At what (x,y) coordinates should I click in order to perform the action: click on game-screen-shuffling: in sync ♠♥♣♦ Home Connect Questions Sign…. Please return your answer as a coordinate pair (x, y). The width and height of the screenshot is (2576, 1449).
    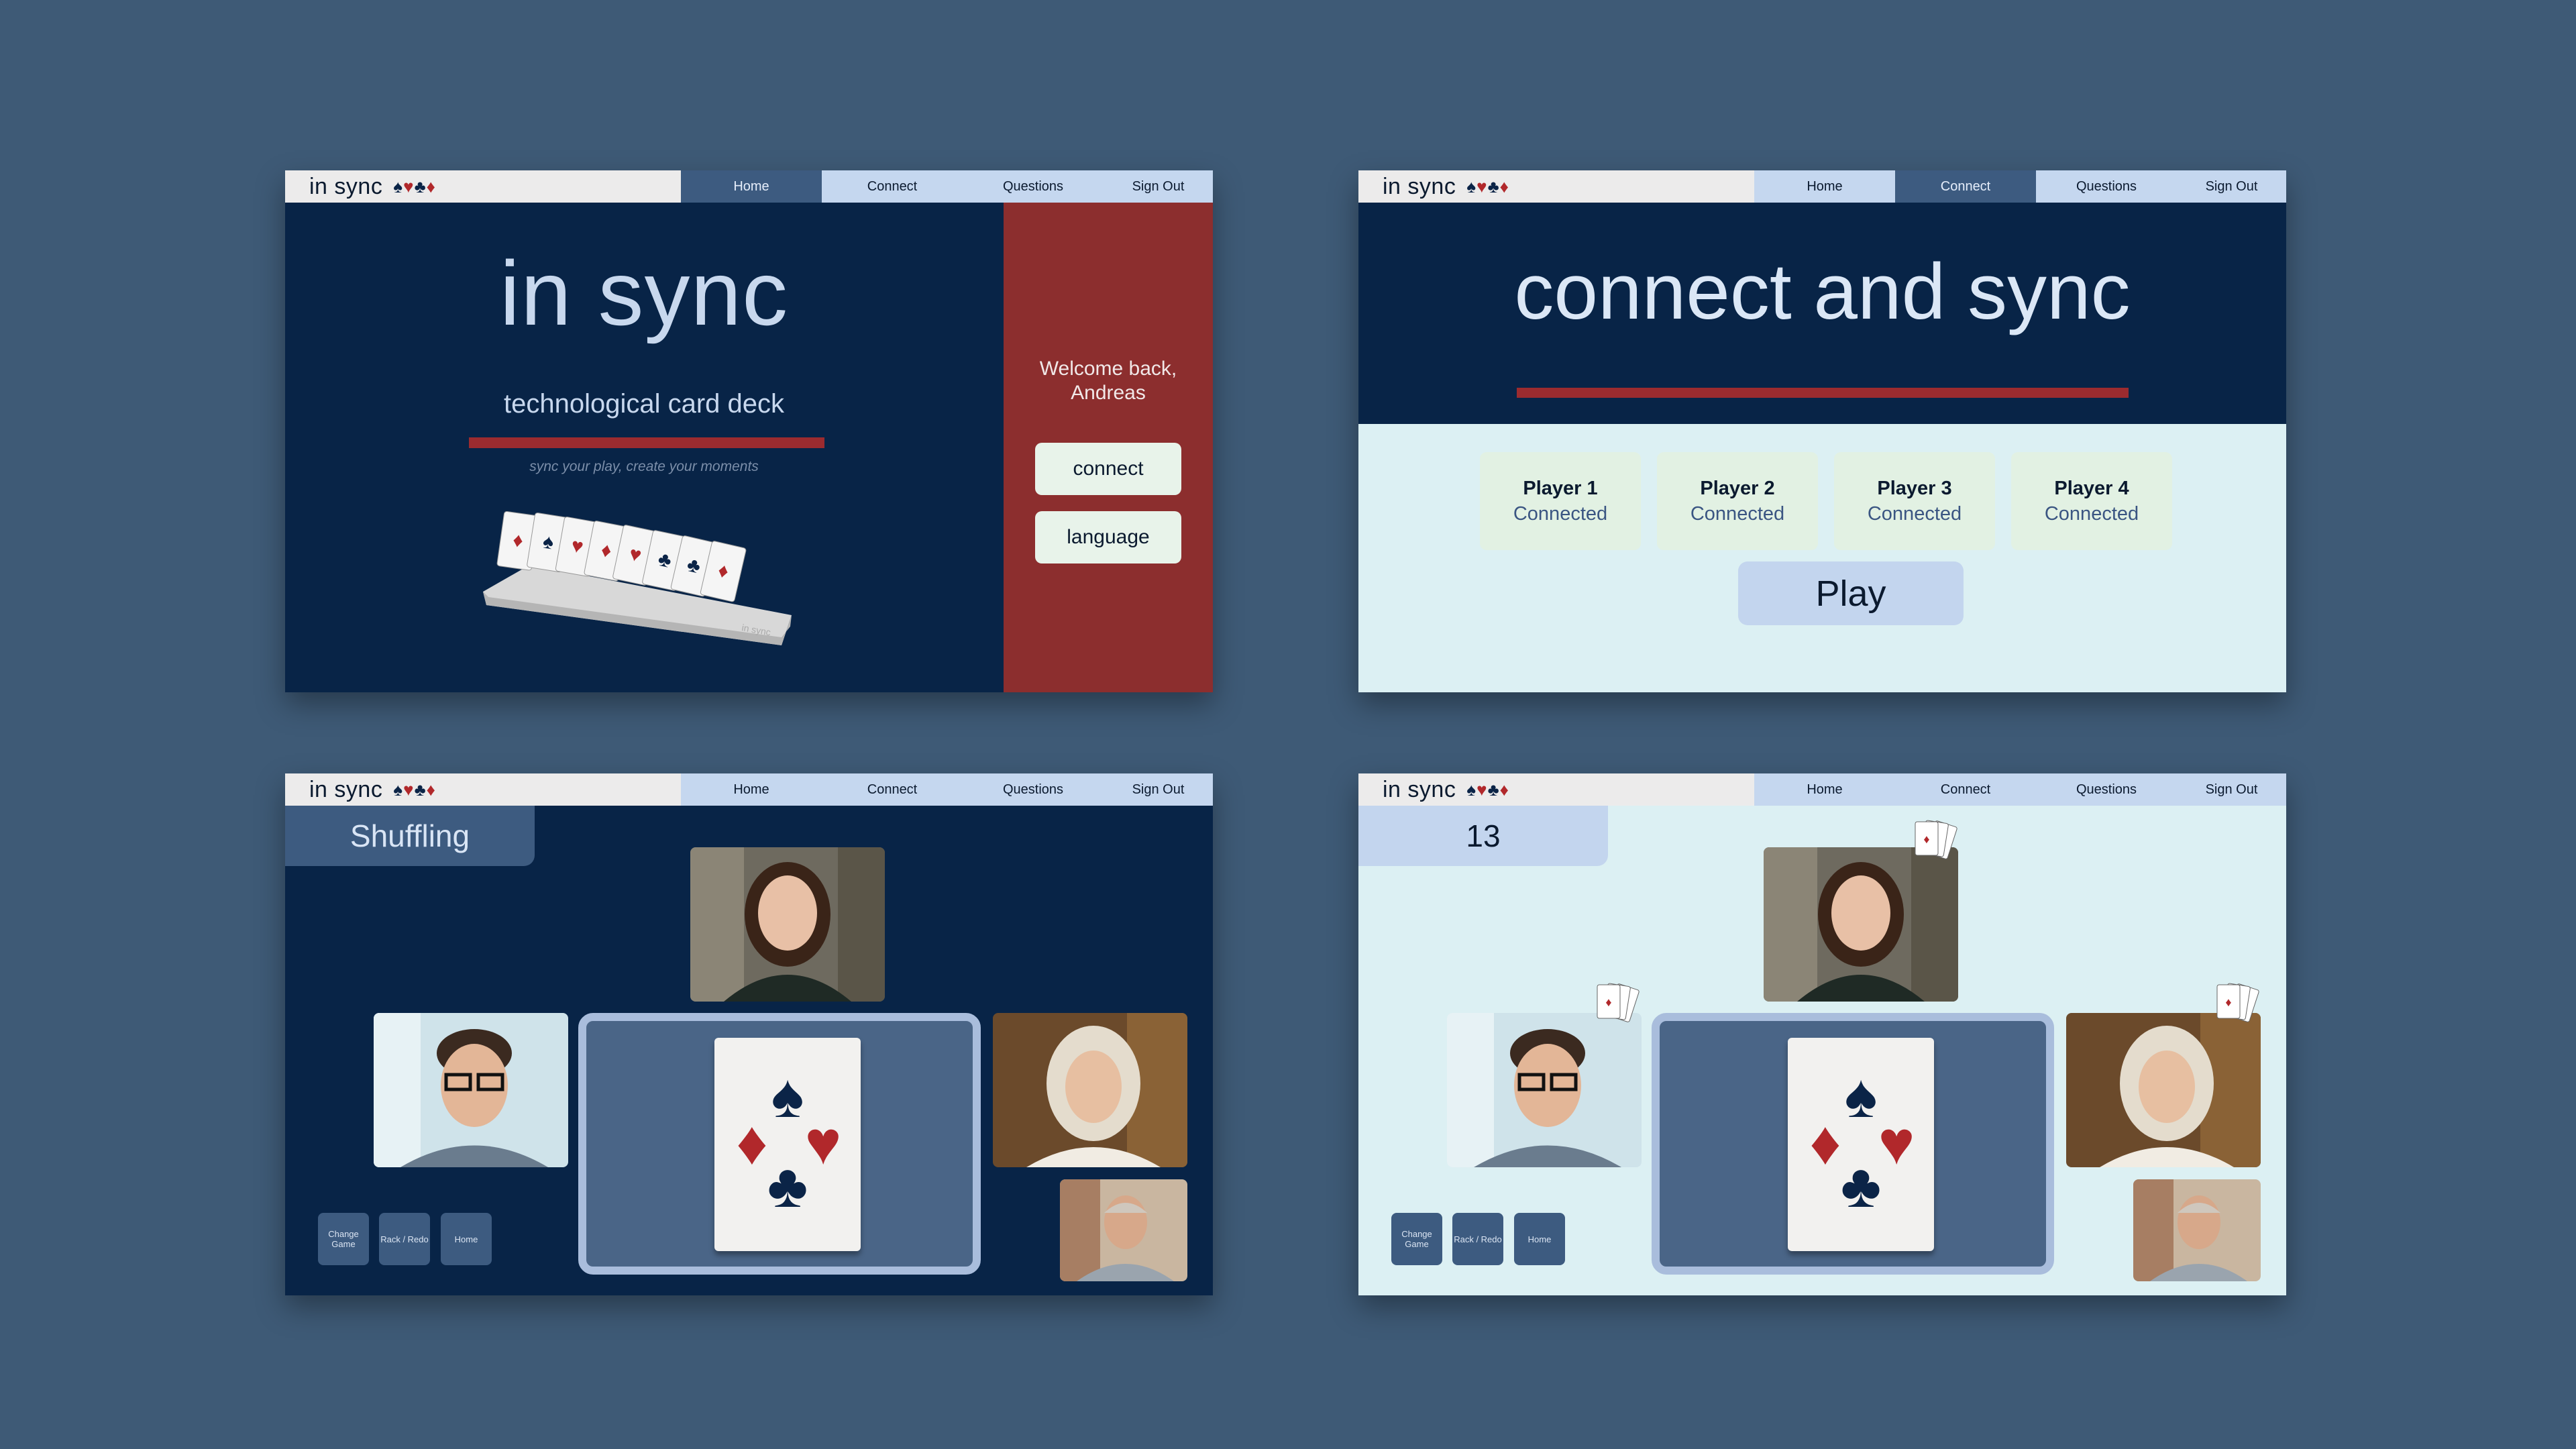
    Looking at the image, I should click on (749, 1034).